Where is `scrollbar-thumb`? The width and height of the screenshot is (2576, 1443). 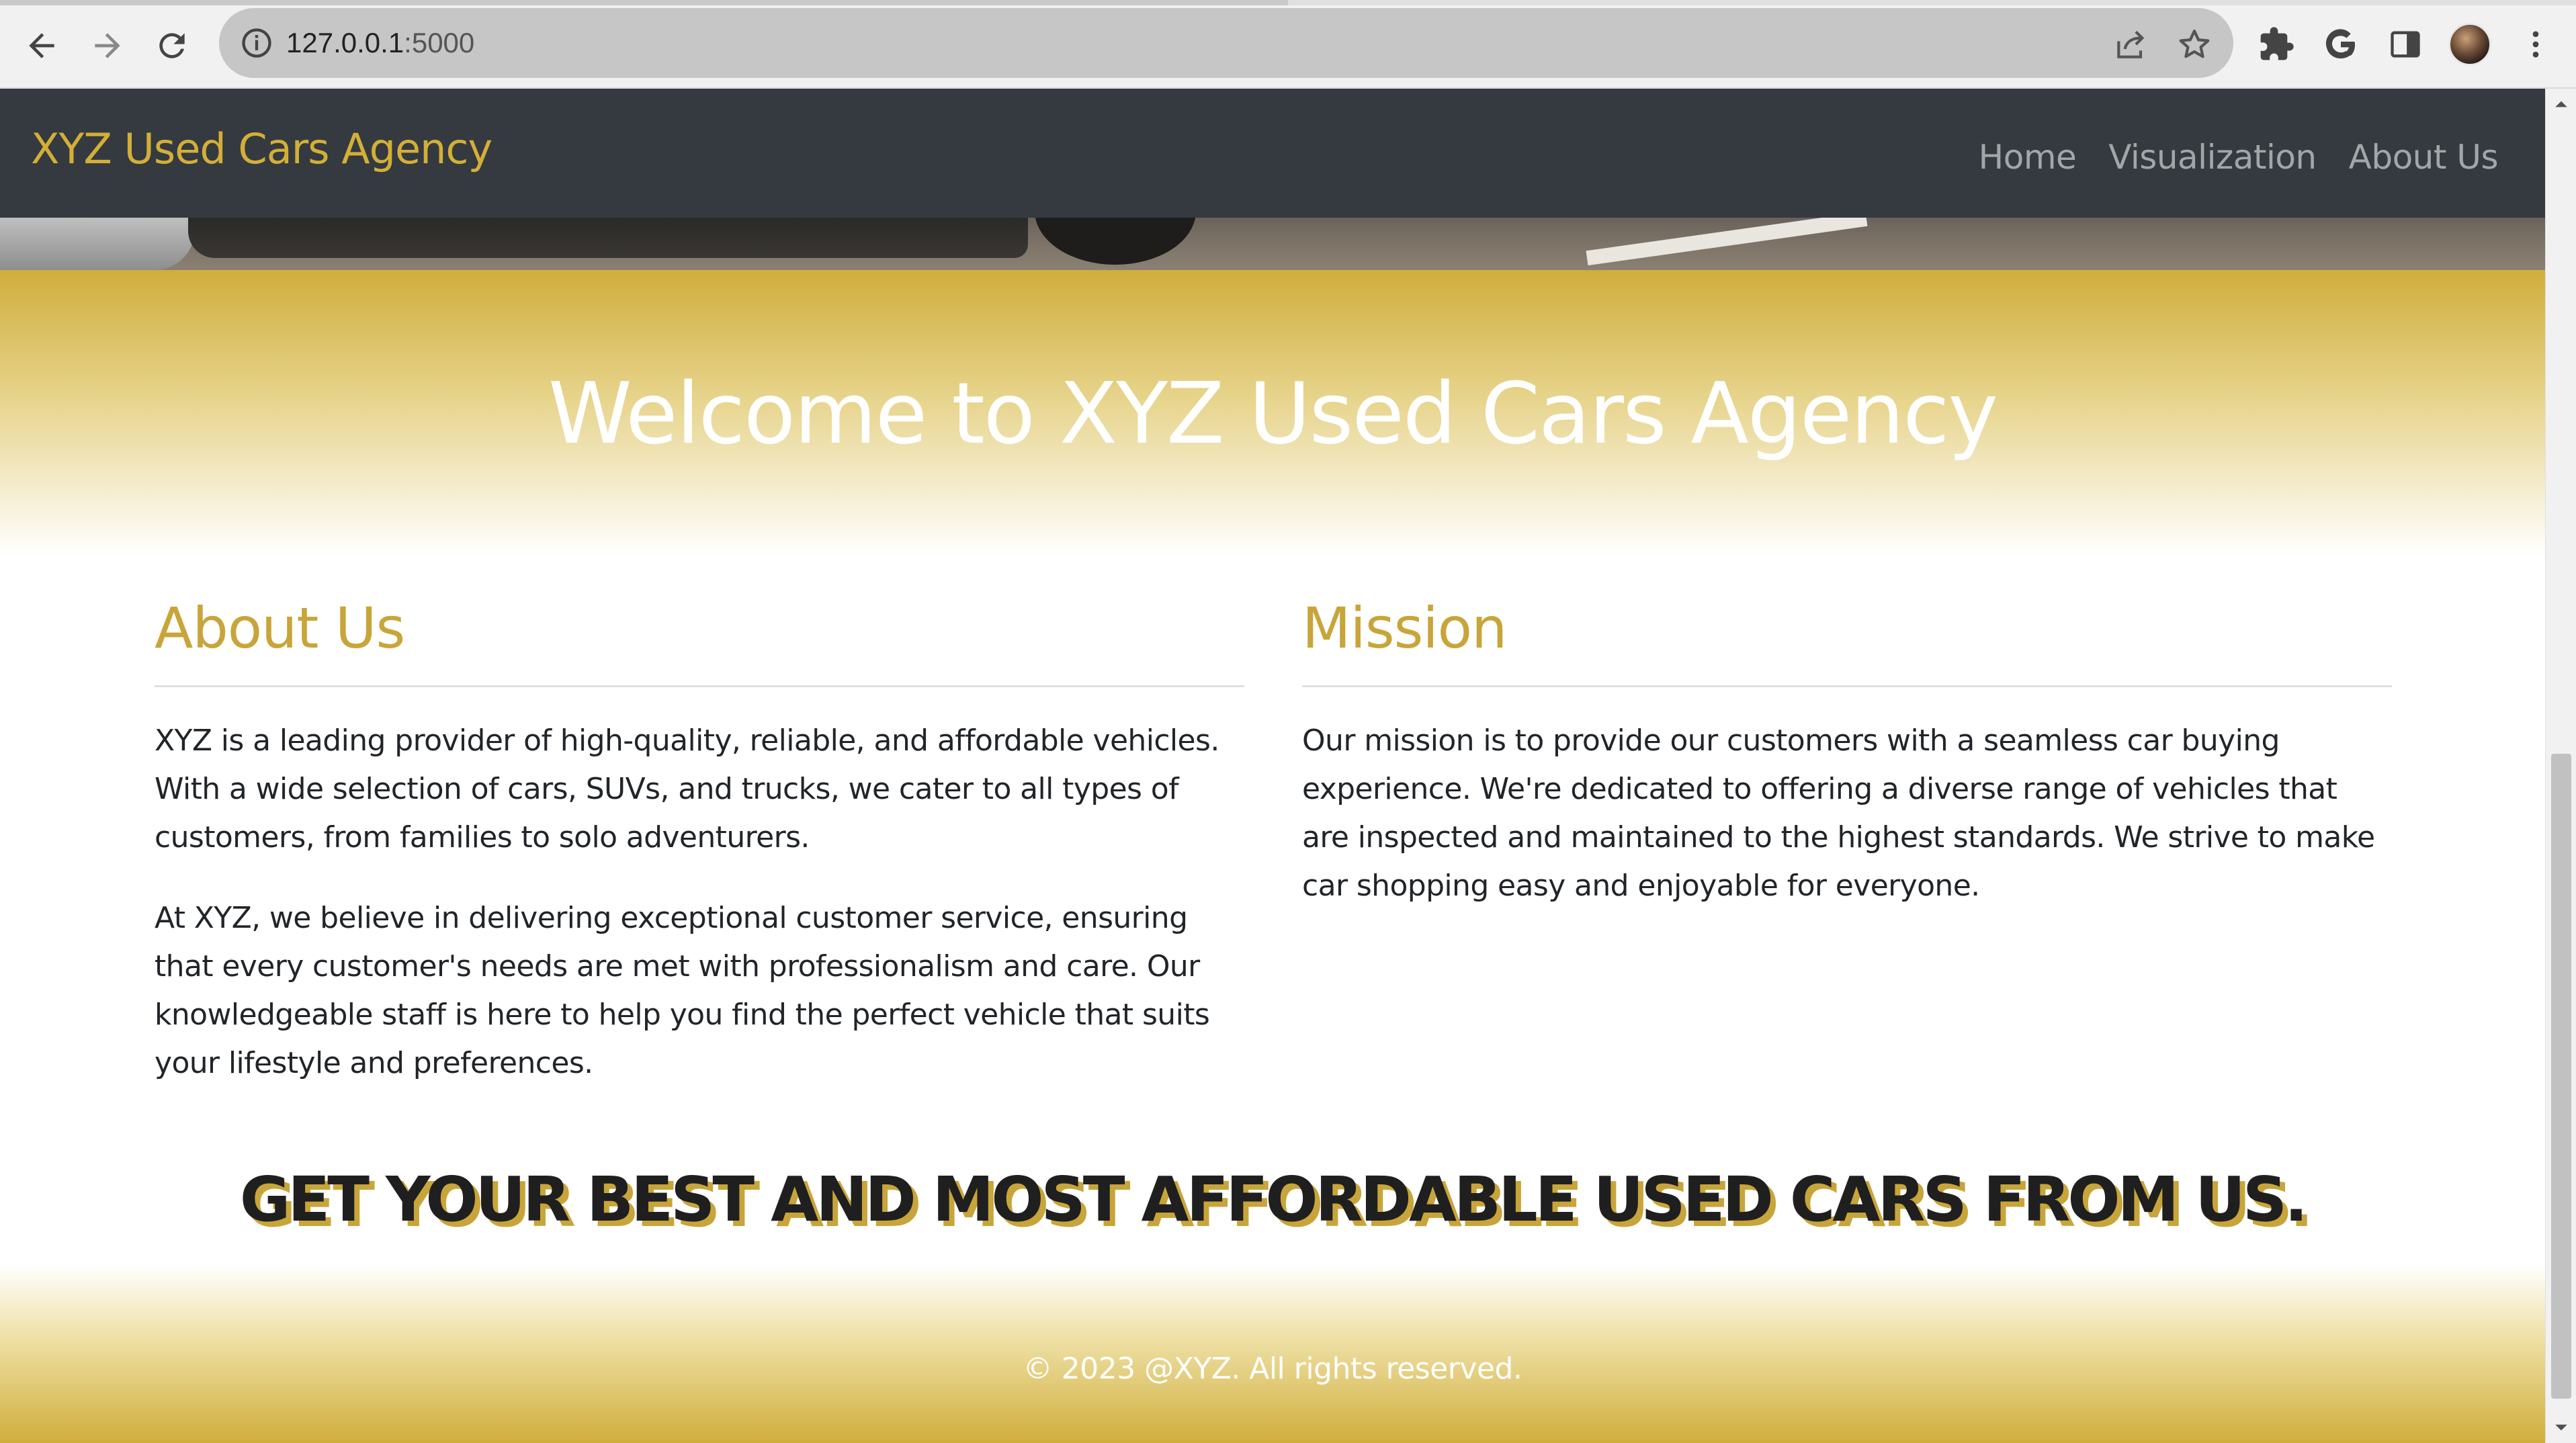 scrollbar-thumb is located at coordinates (2561, 1076).